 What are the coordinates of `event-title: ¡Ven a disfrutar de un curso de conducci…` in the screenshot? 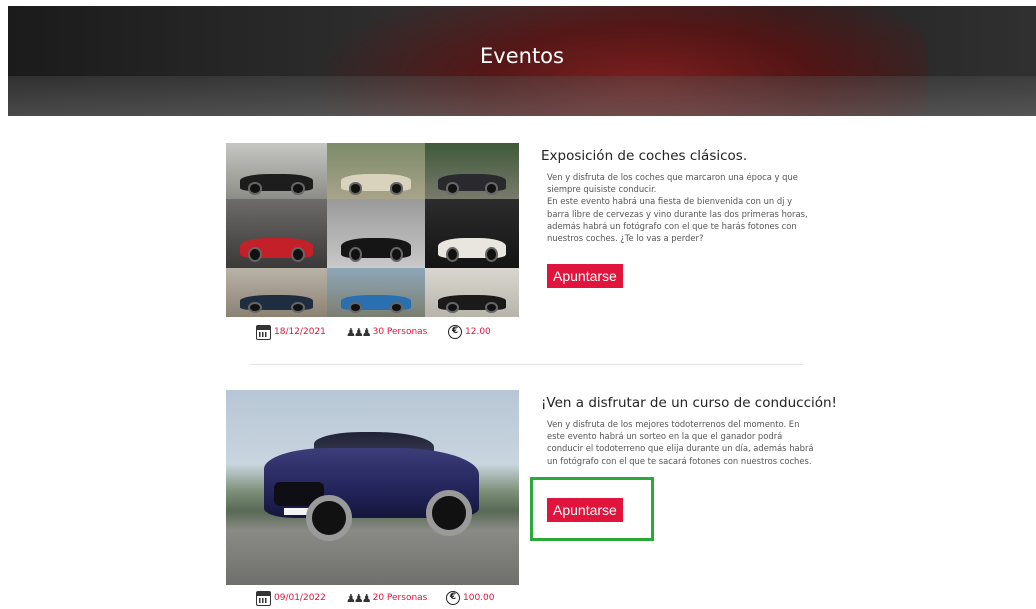 It's located at (689, 403).